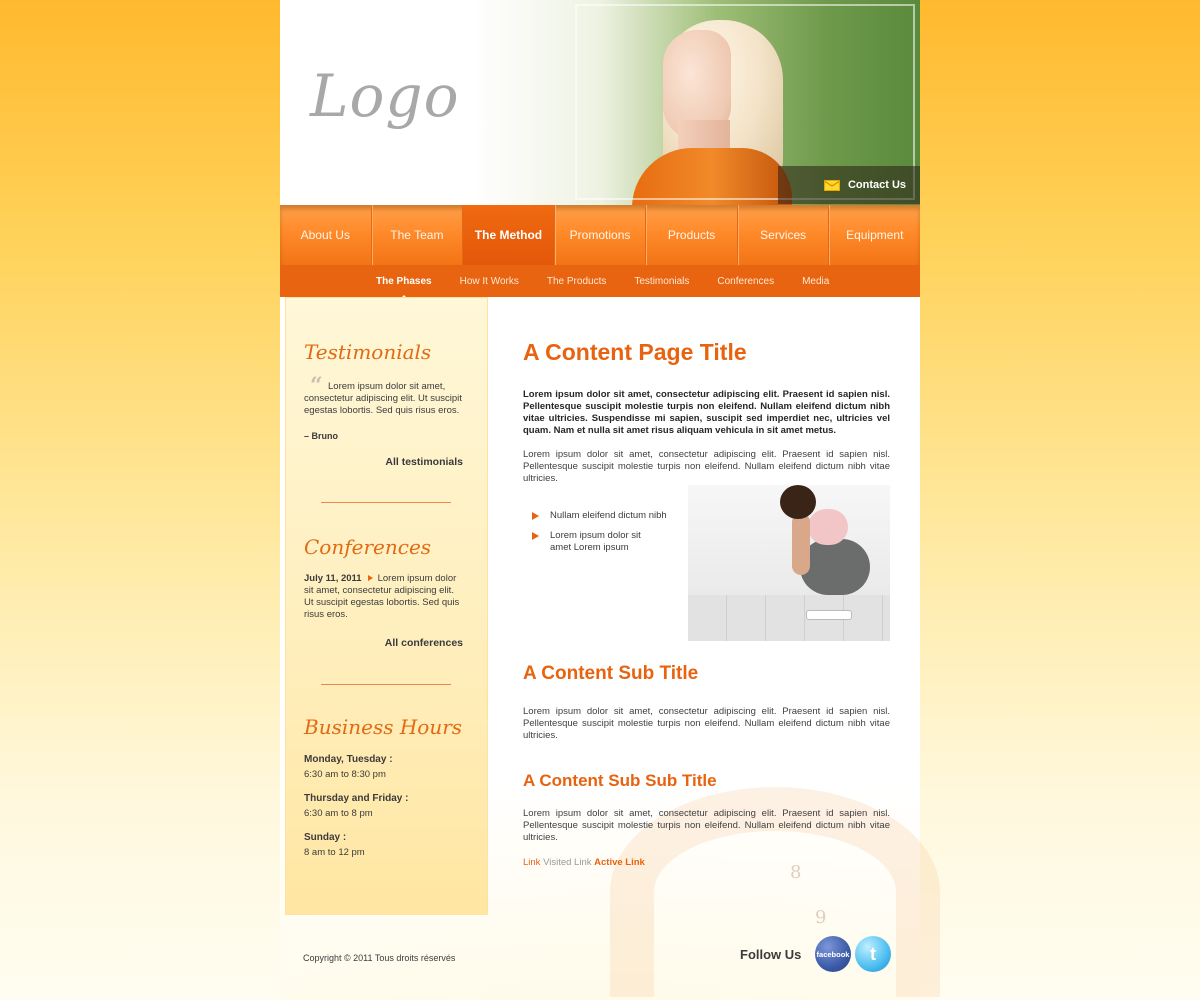  I want to click on envelope-icon, so click(831, 185).